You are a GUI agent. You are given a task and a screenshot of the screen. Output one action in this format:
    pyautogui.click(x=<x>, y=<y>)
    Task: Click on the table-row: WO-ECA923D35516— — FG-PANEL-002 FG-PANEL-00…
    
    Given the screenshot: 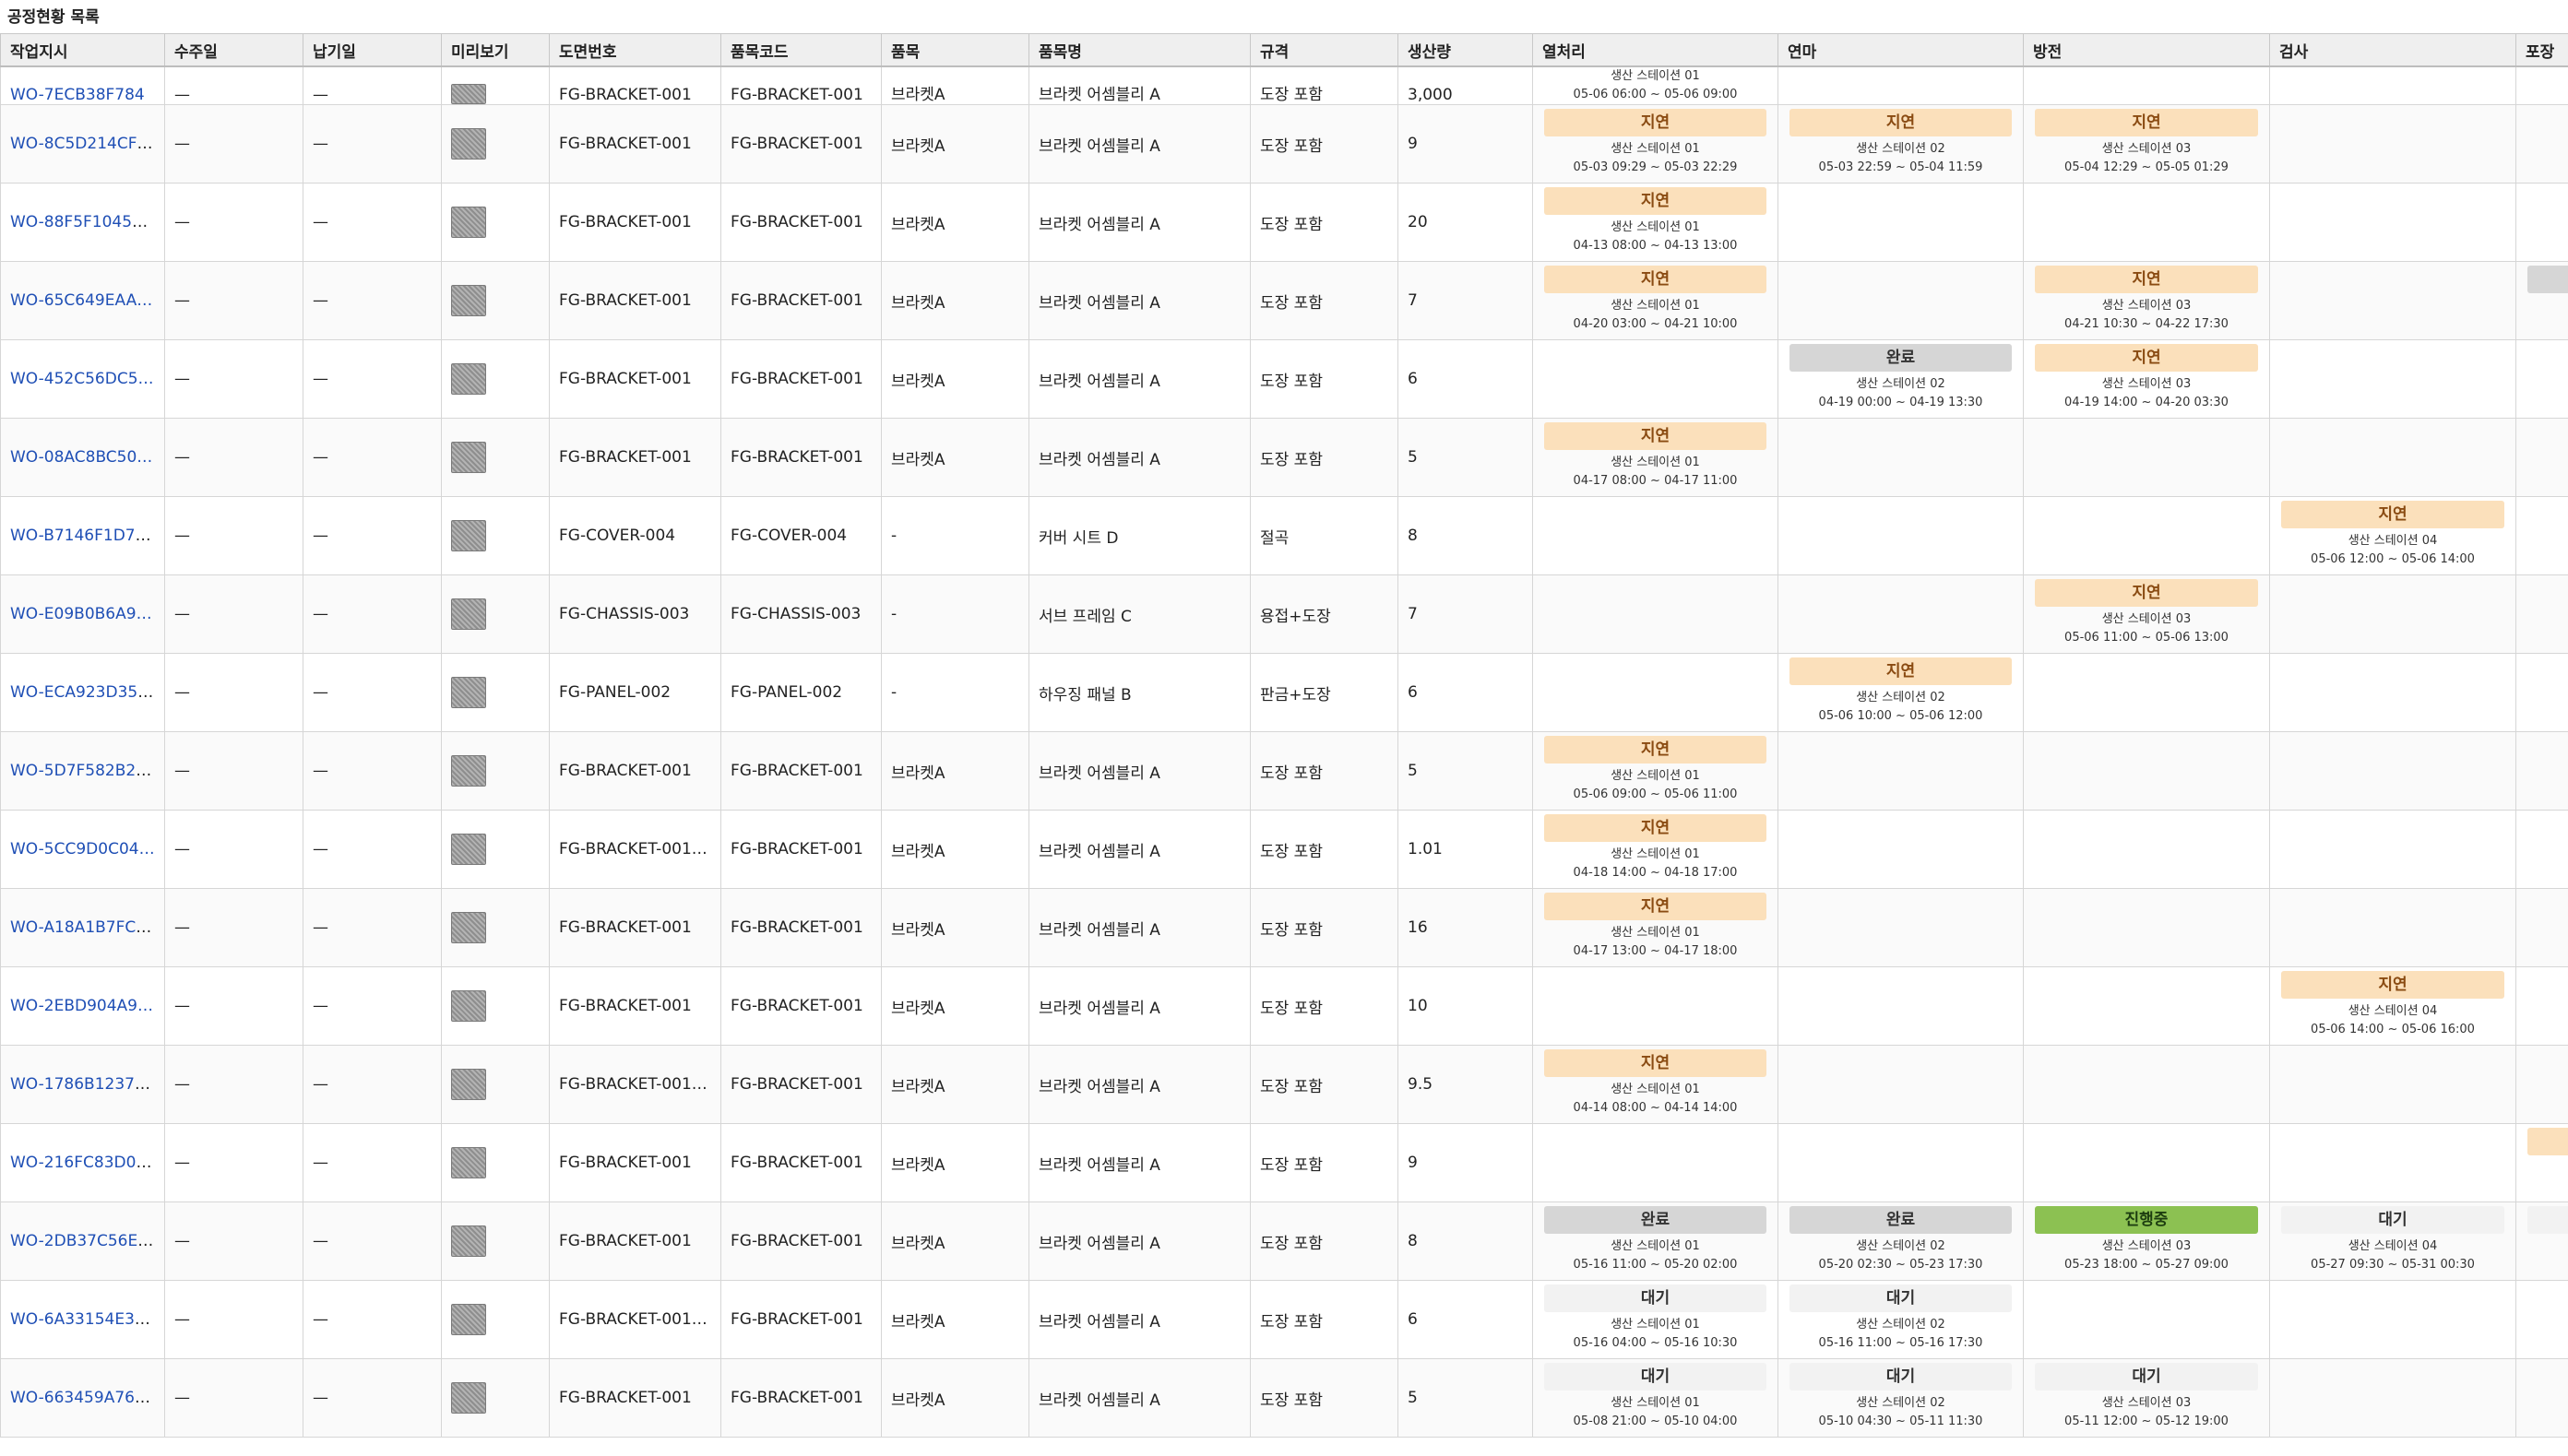 What is the action you would take?
    pyautogui.click(x=1284, y=692)
    